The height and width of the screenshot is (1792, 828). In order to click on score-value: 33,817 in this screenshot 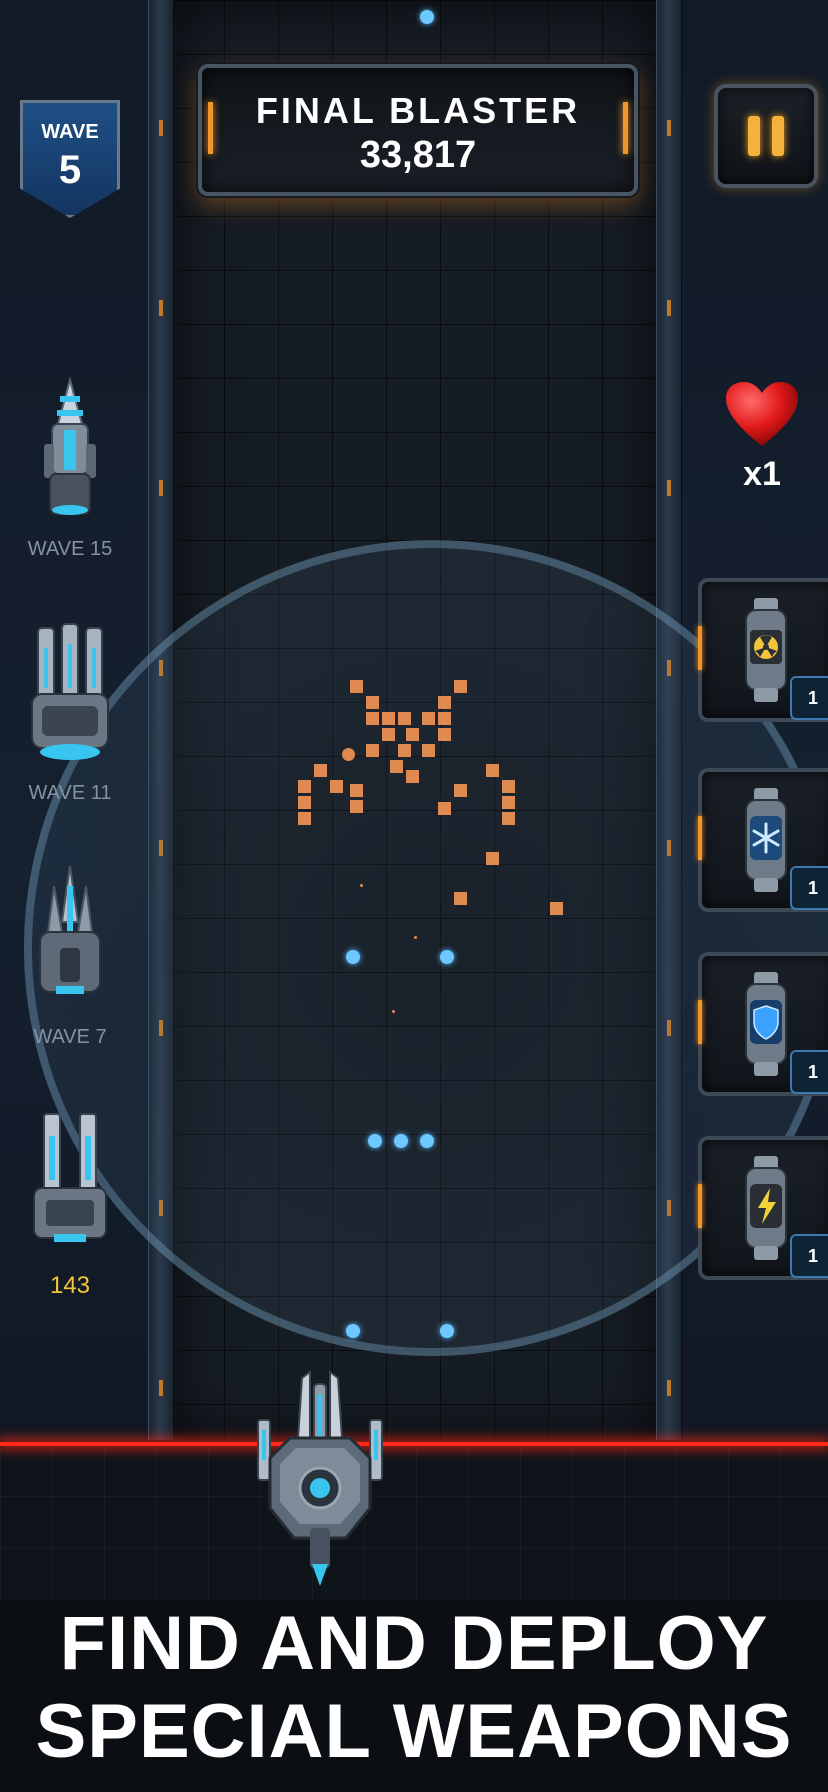, I will do `click(418, 155)`.